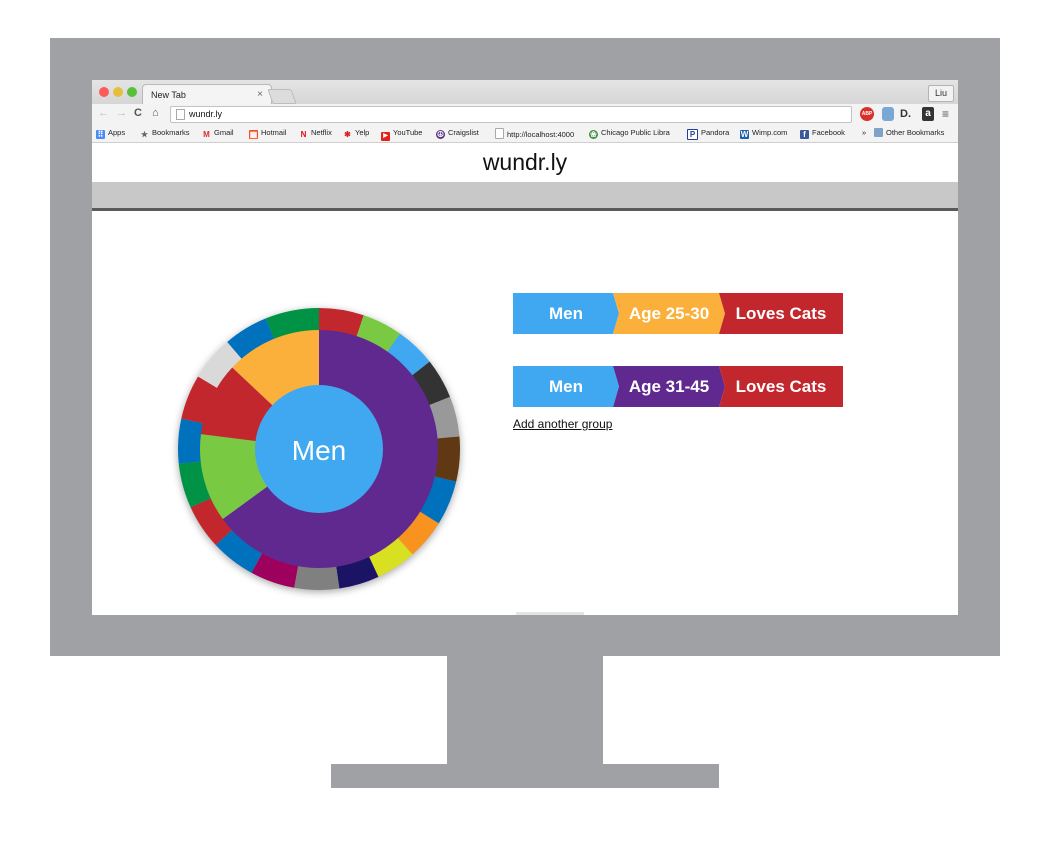 The image size is (1050, 850). What do you see at coordinates (118, 92) in the screenshot?
I see `minimize-window-button` at bounding box center [118, 92].